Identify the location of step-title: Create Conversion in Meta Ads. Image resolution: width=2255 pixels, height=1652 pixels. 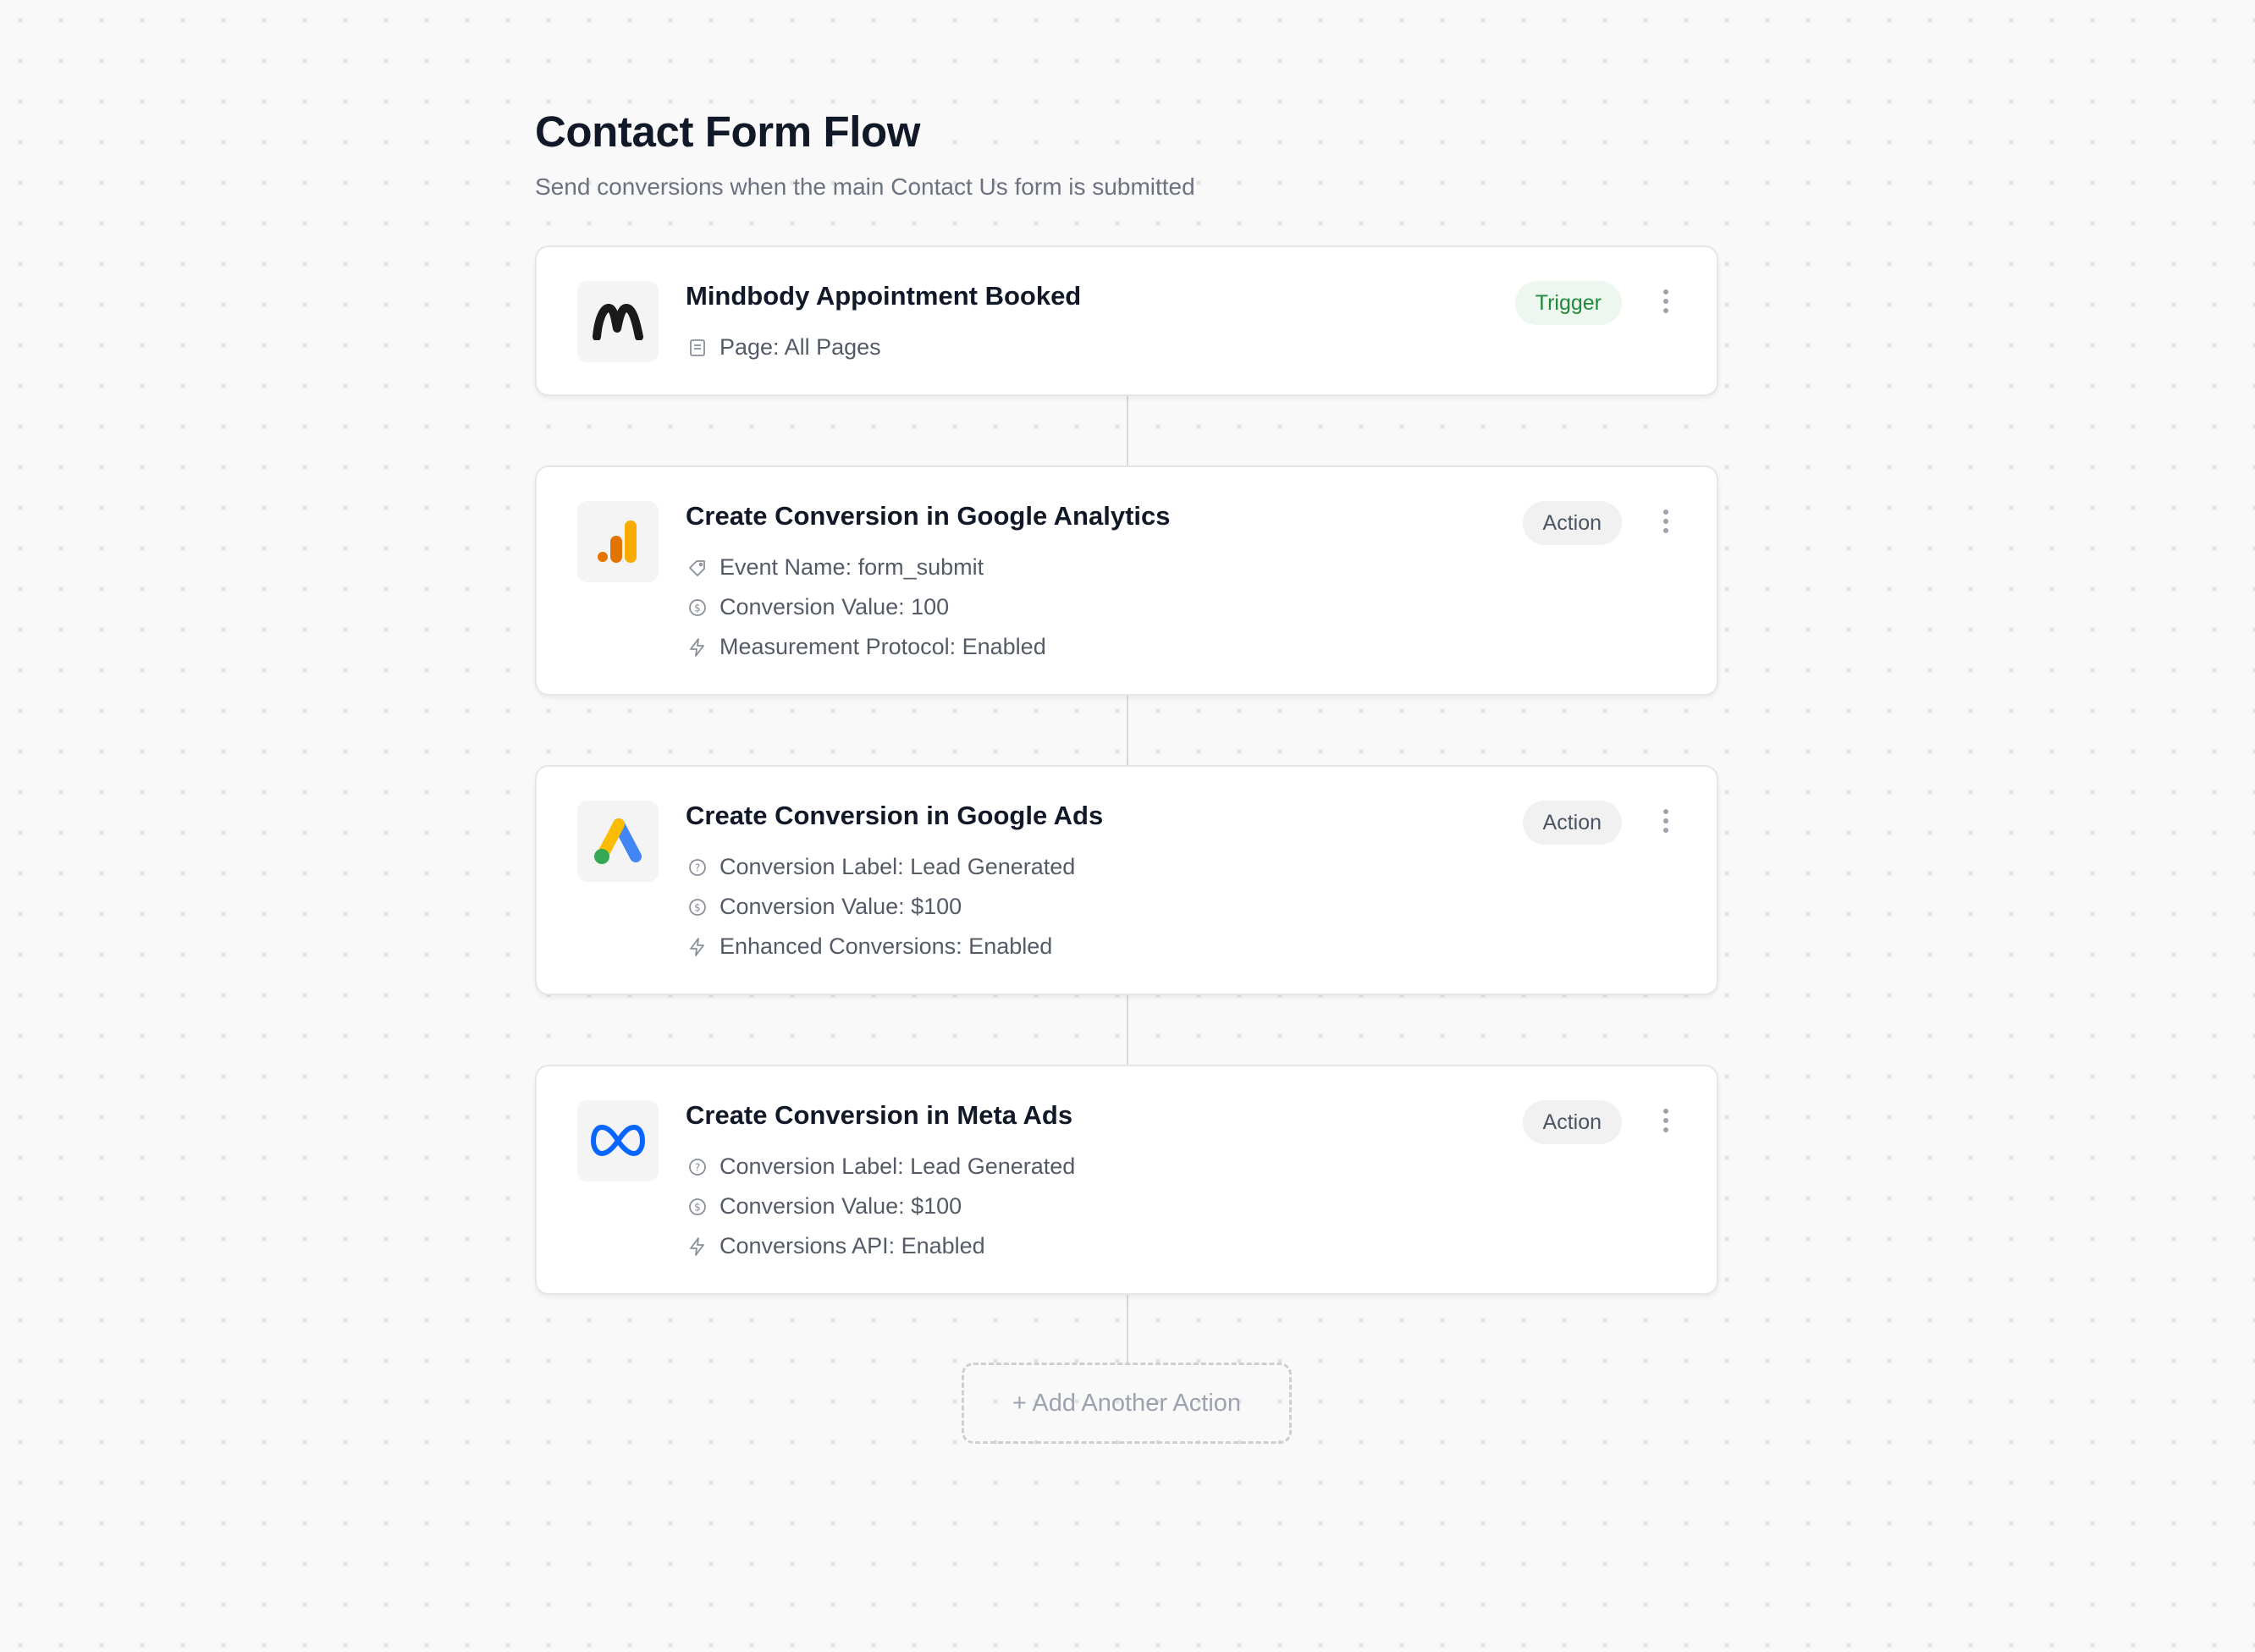
(879, 1115).